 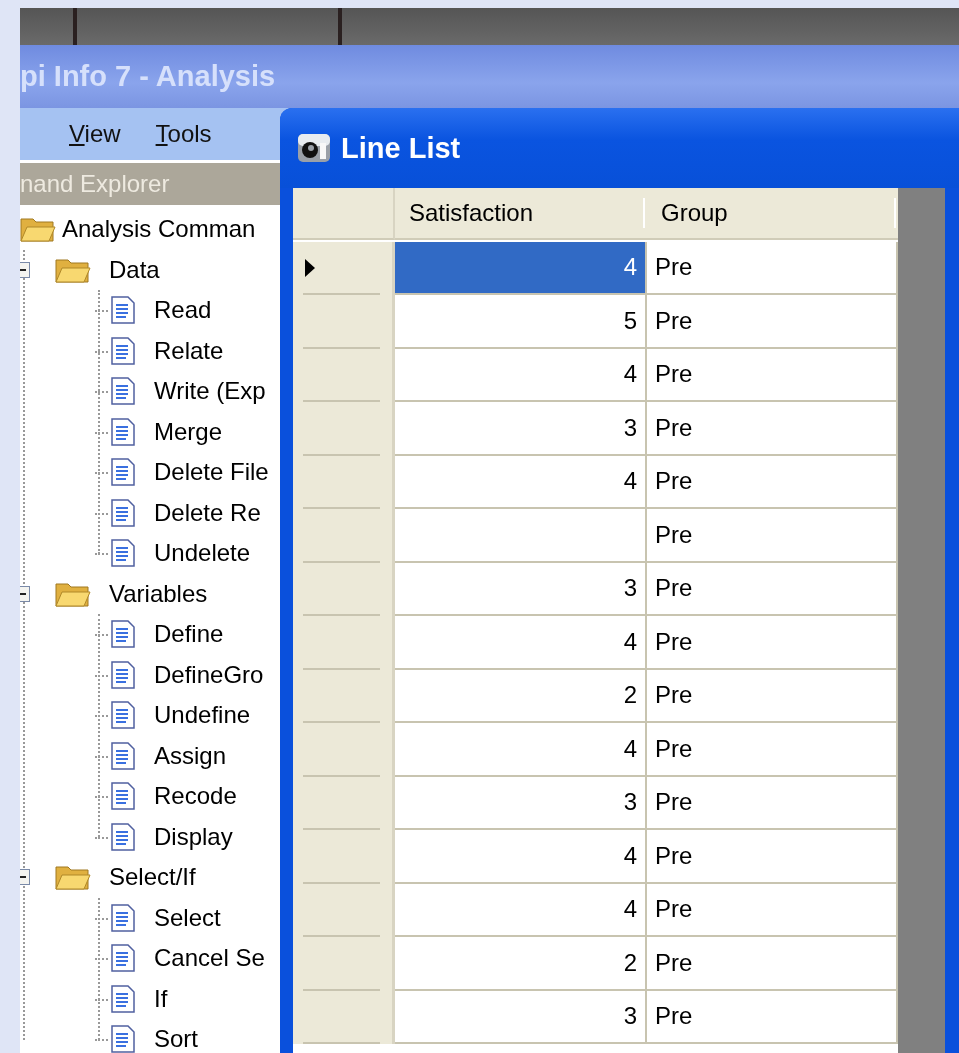 I want to click on app-logo-icon, so click(x=314, y=148).